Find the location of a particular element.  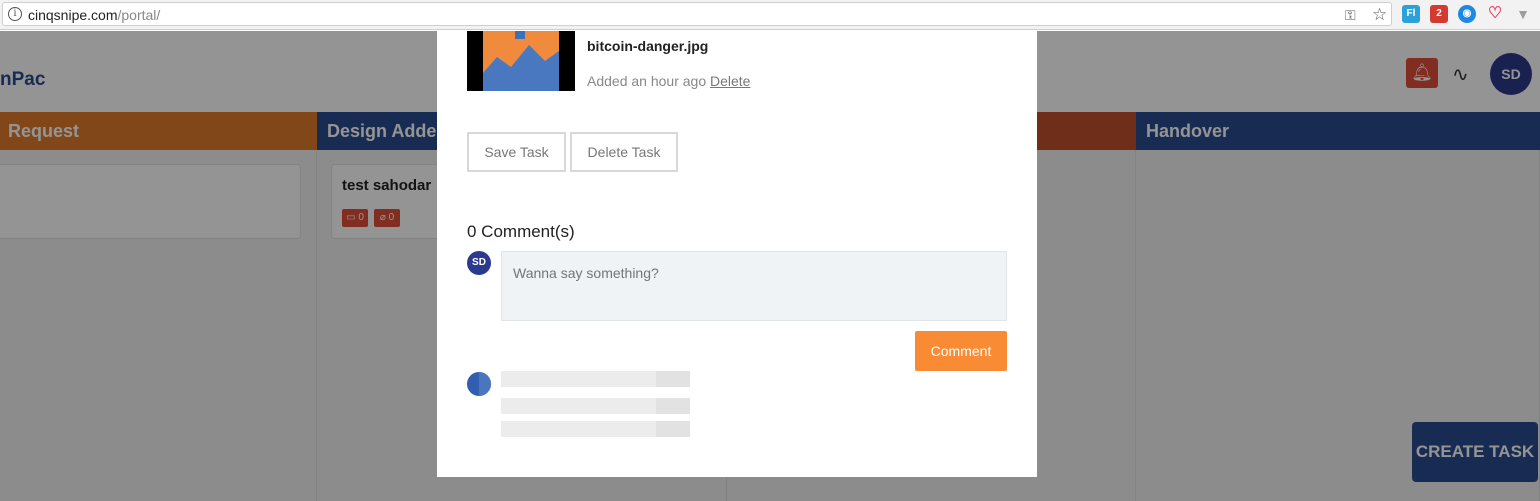

image-preview-icon is located at coordinates (521, 61).